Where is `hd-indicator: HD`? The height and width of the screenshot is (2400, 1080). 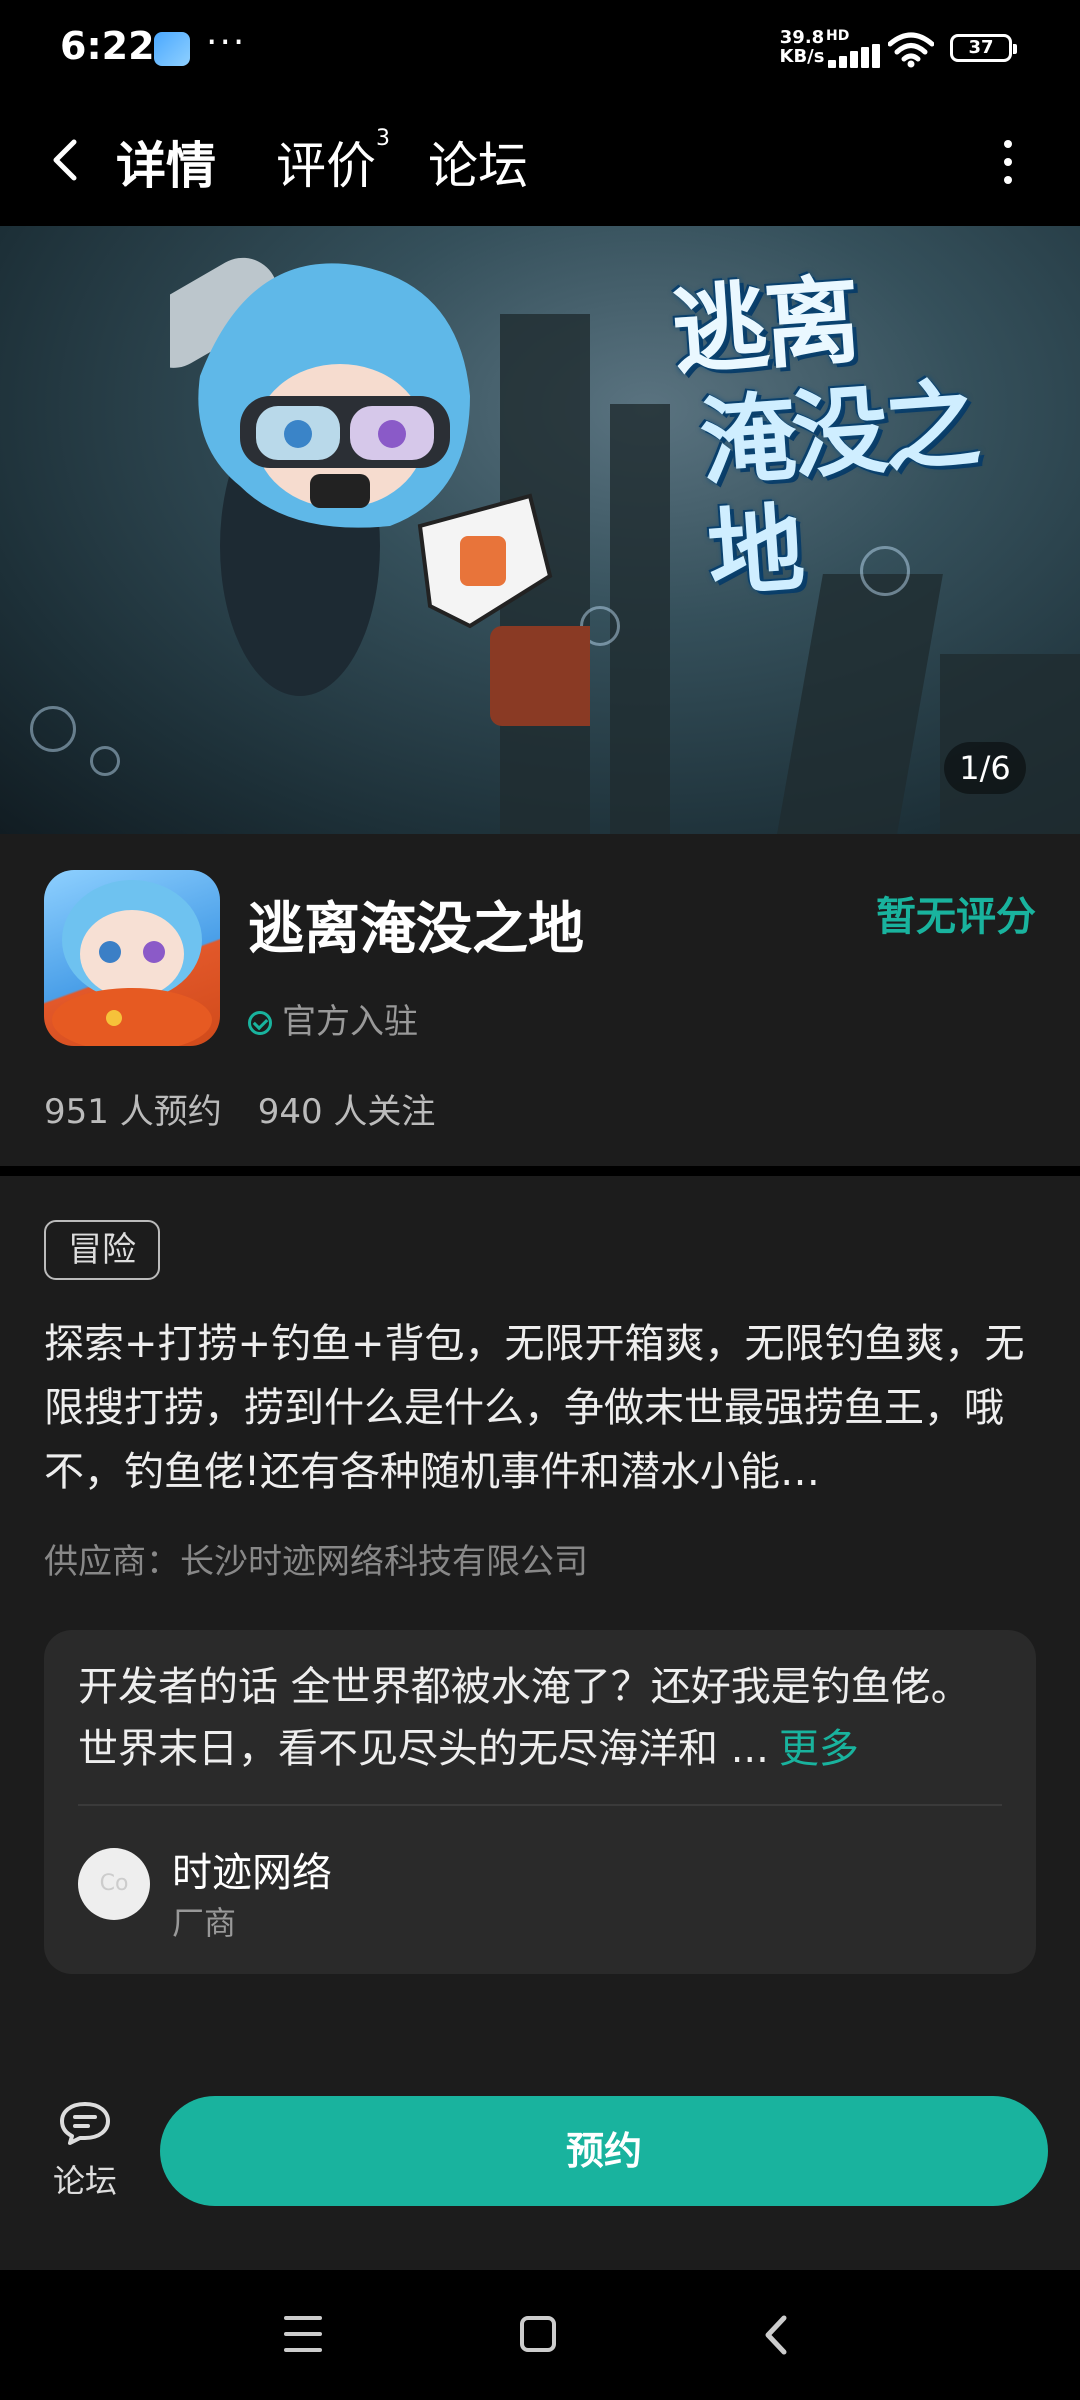 hd-indicator: HD is located at coordinates (838, 36).